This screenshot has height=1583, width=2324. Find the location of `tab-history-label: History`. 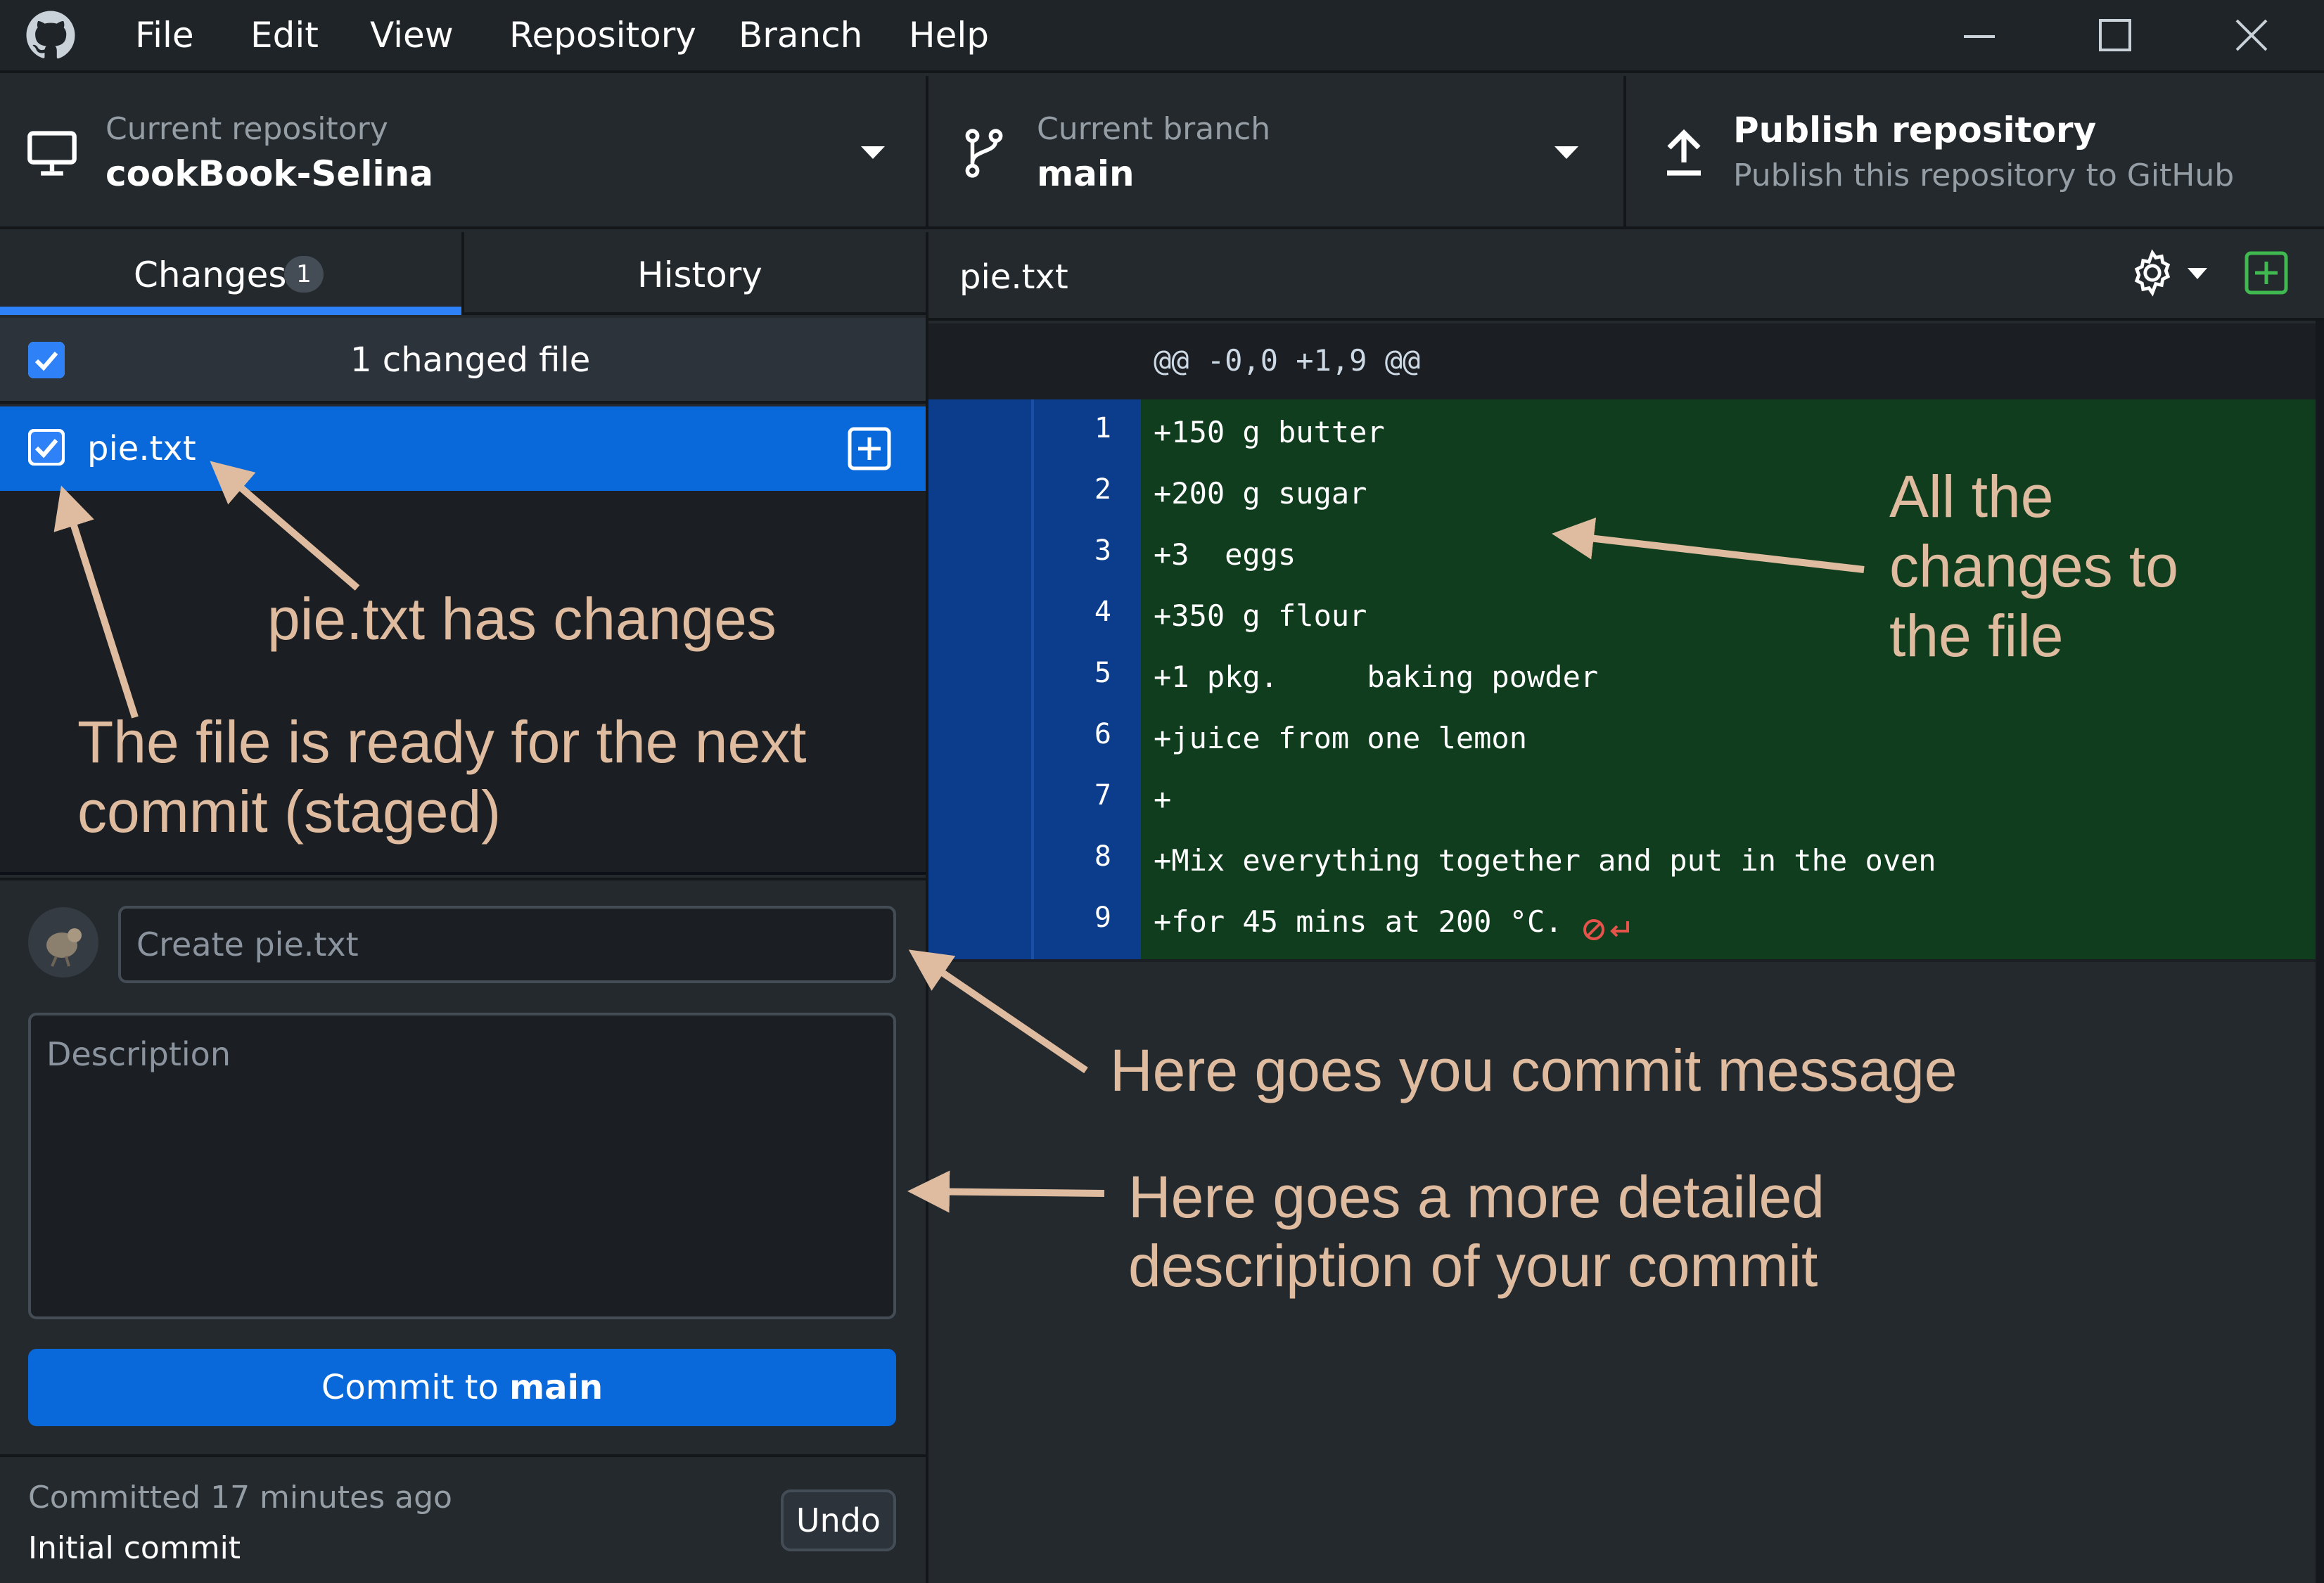

tab-history-label: History is located at coordinates (699, 275).